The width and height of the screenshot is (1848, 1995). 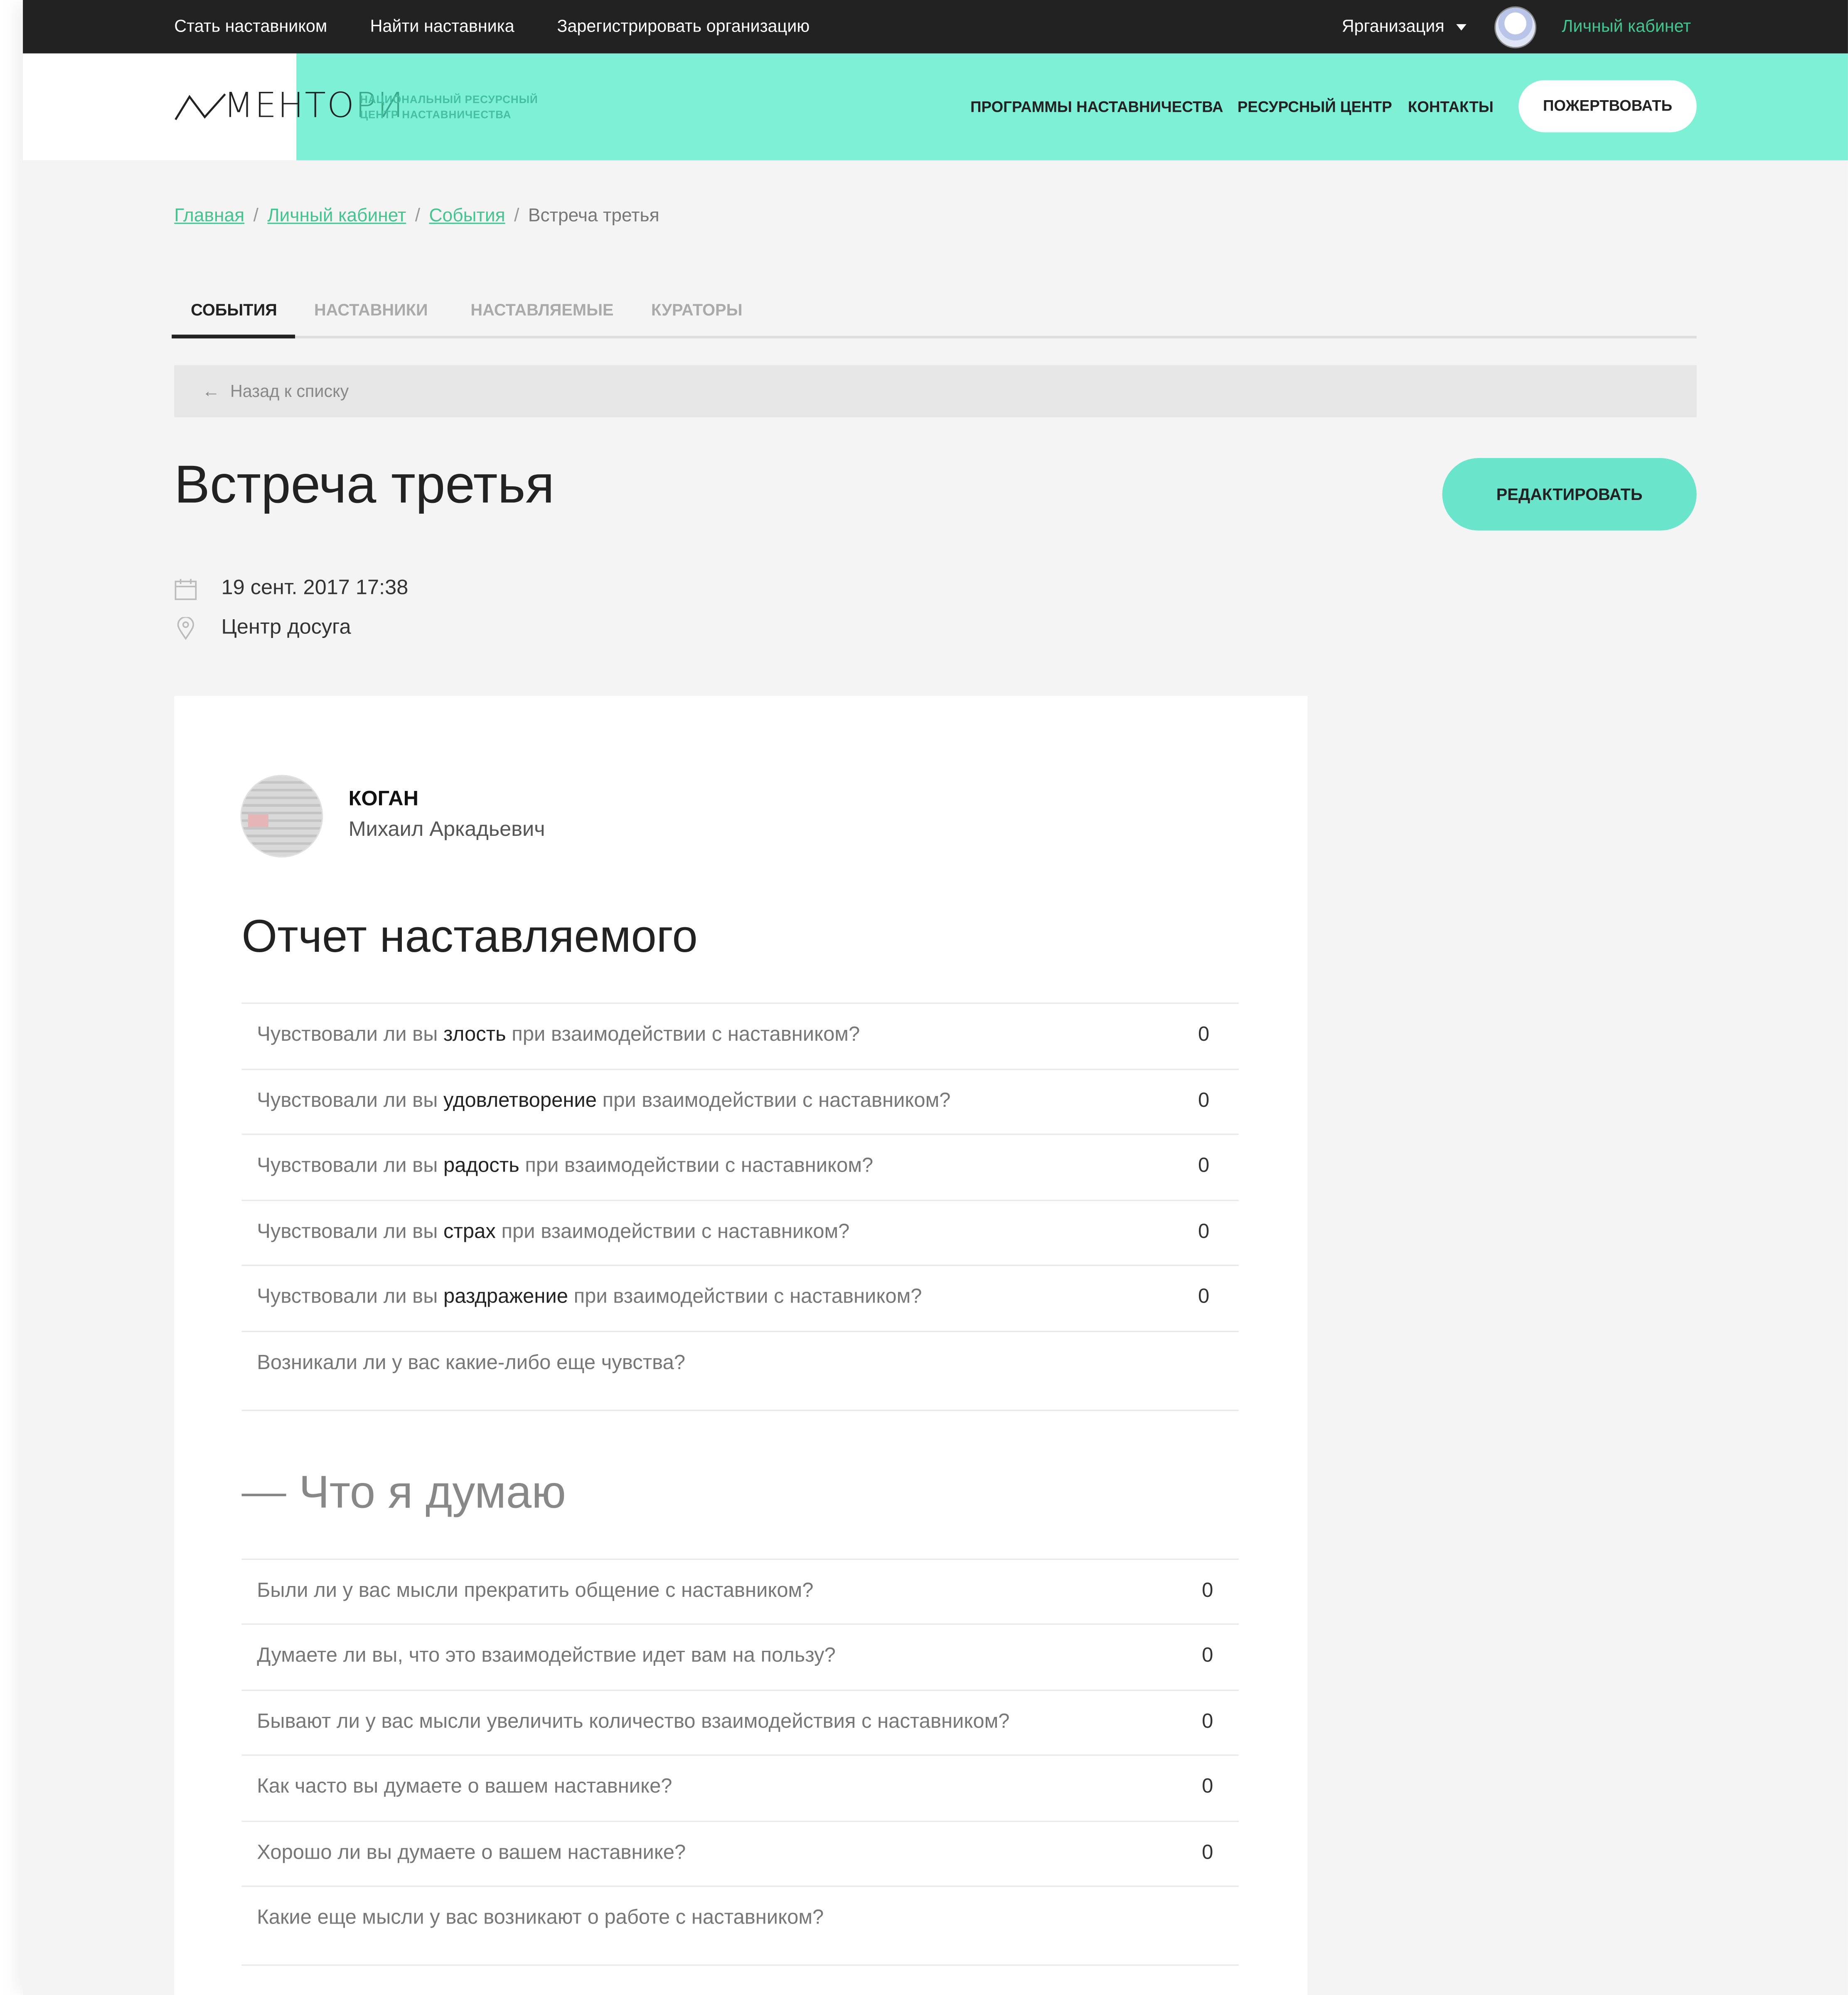 I want to click on page-title: Встреча третья, so click(x=364, y=484).